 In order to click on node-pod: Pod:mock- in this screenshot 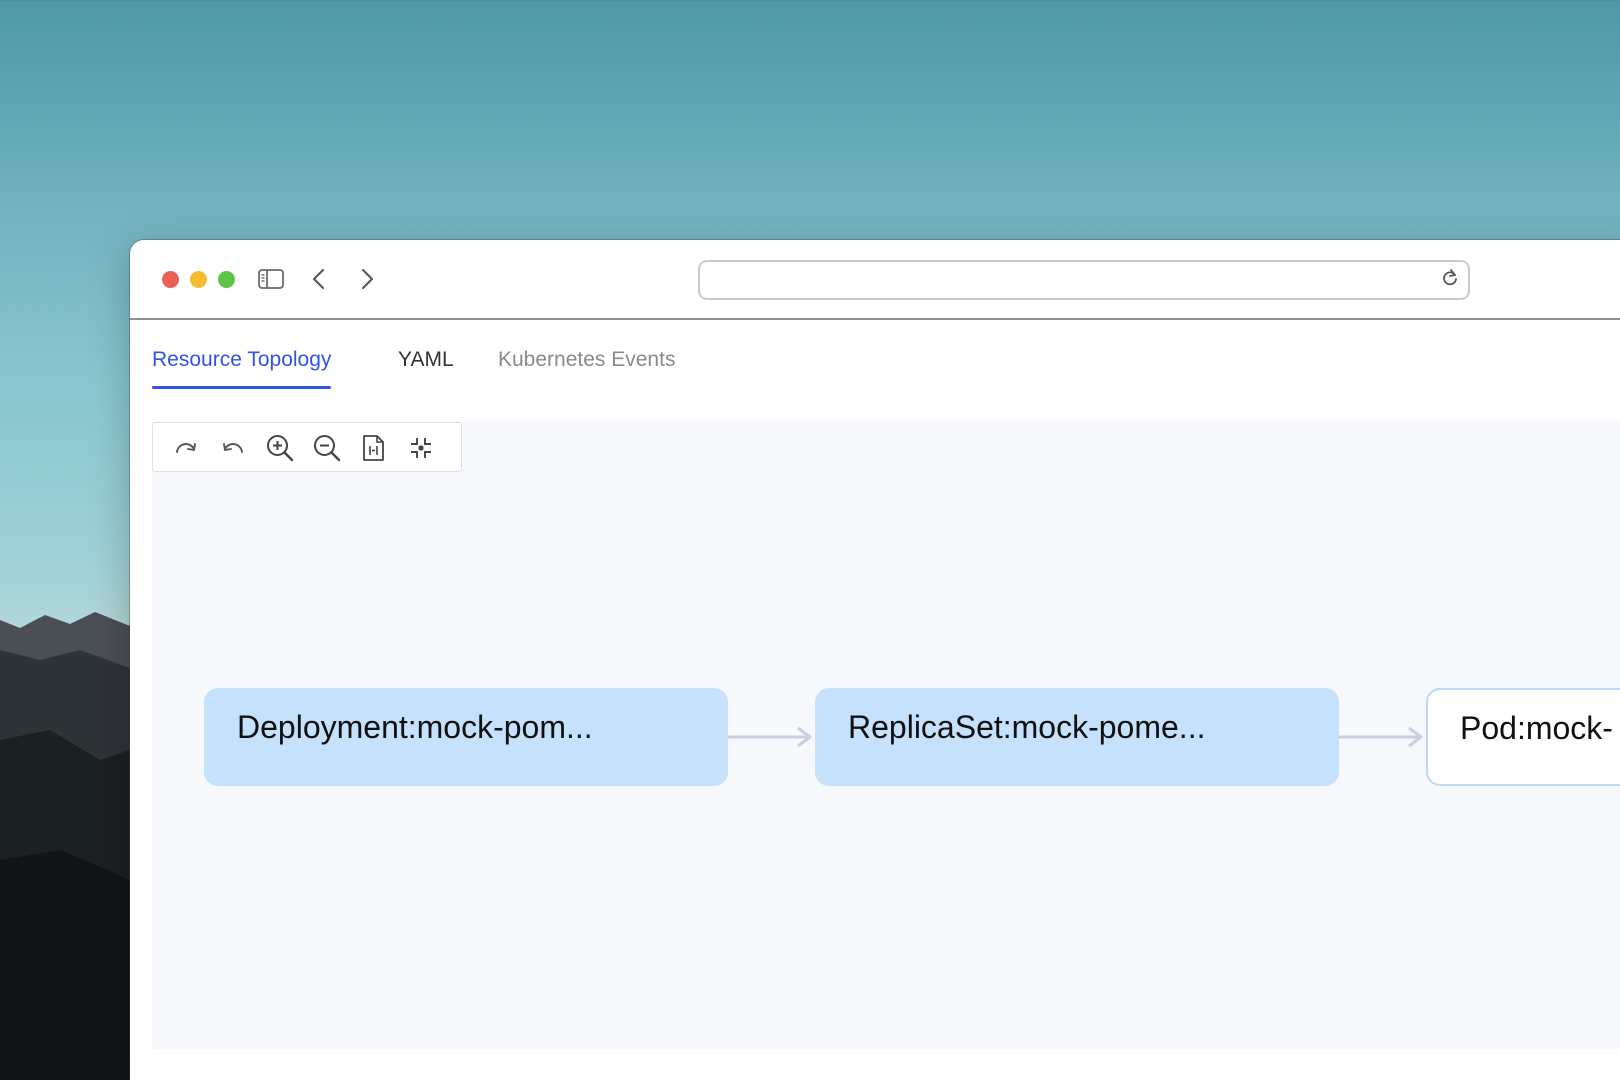, I will do `click(1523, 737)`.